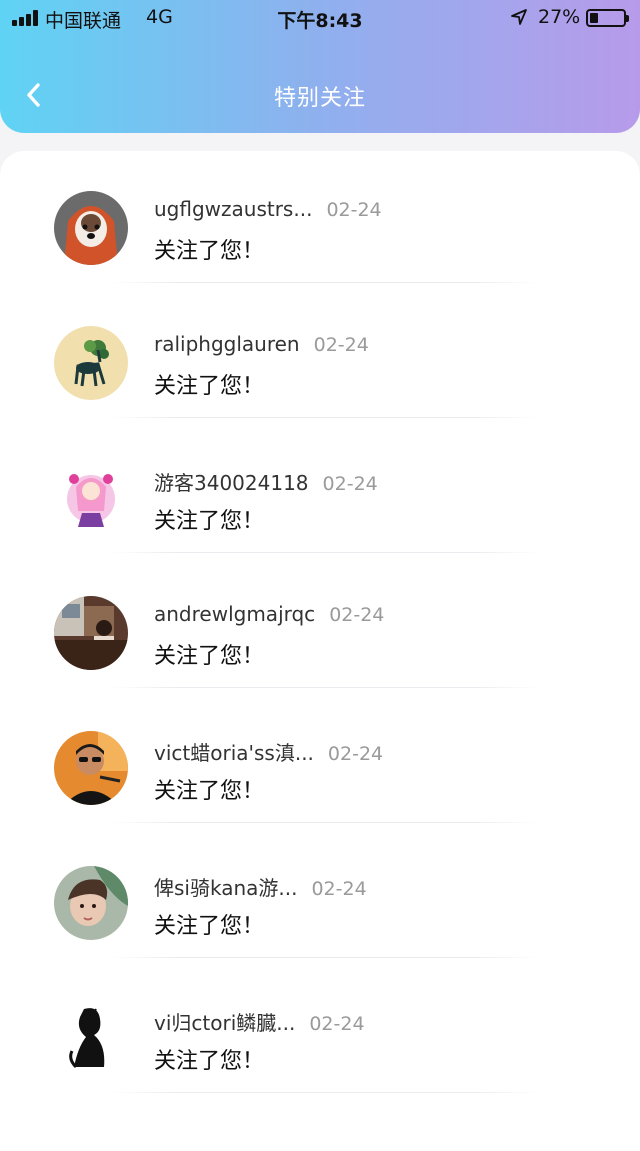 This screenshot has height=1151, width=640. I want to click on list-item: vict蜡oria'ss滇... 02-24 关注了您！, so click(320, 758).